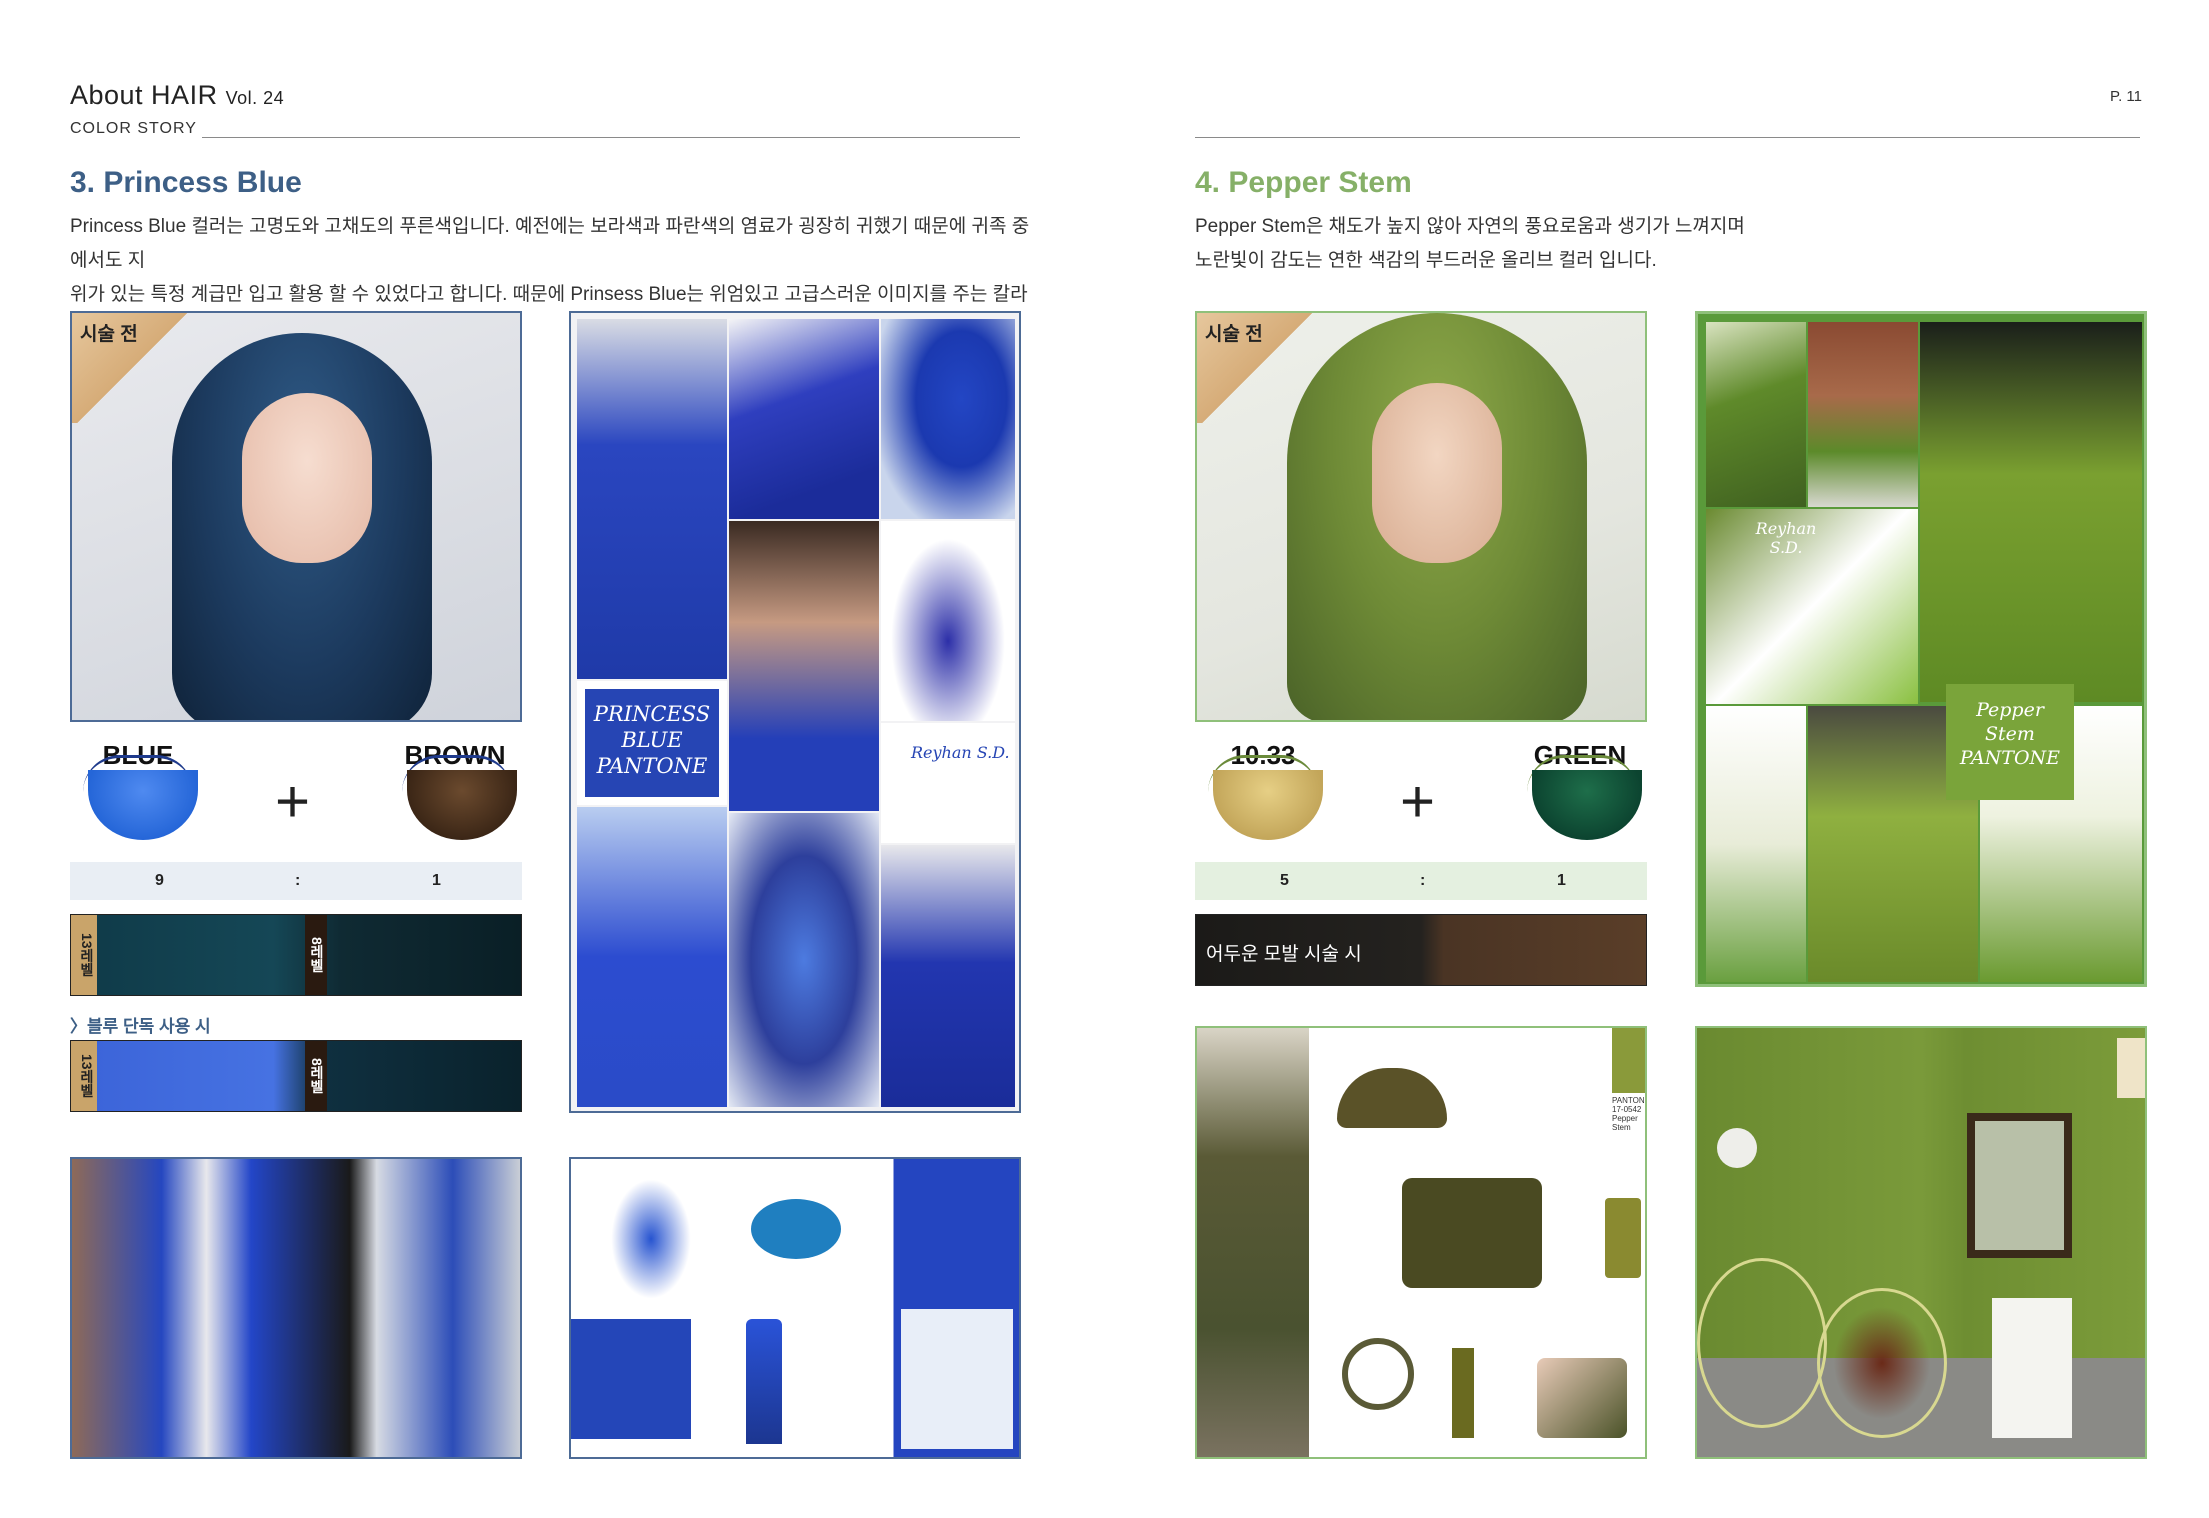 The width and height of the screenshot is (2209, 1518). Describe the element at coordinates (652, 714) in the screenshot. I see `pantone-line: PRINCESS` at that location.